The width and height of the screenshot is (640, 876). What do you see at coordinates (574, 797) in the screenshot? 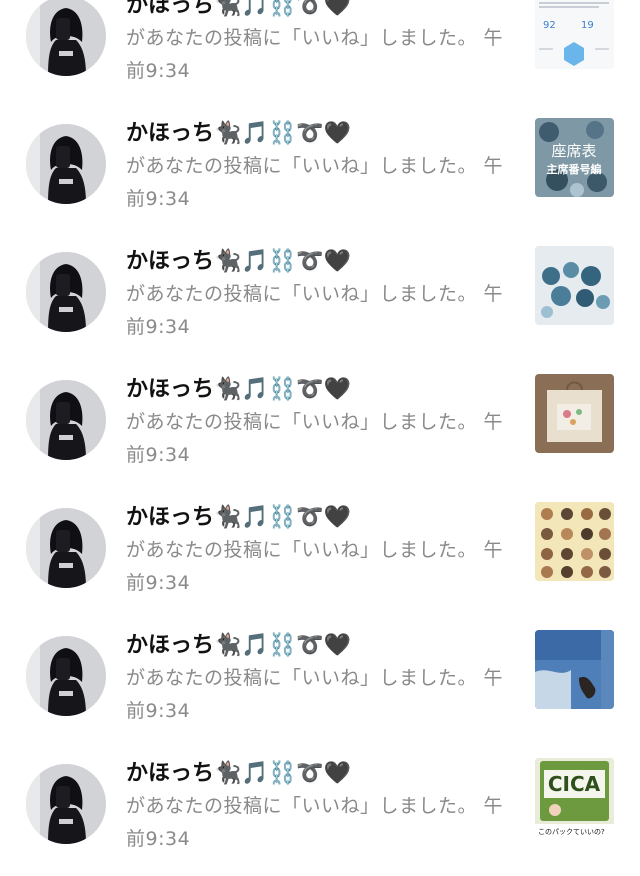
I see `post-thumbnail: CICA このパックていいの?` at bounding box center [574, 797].